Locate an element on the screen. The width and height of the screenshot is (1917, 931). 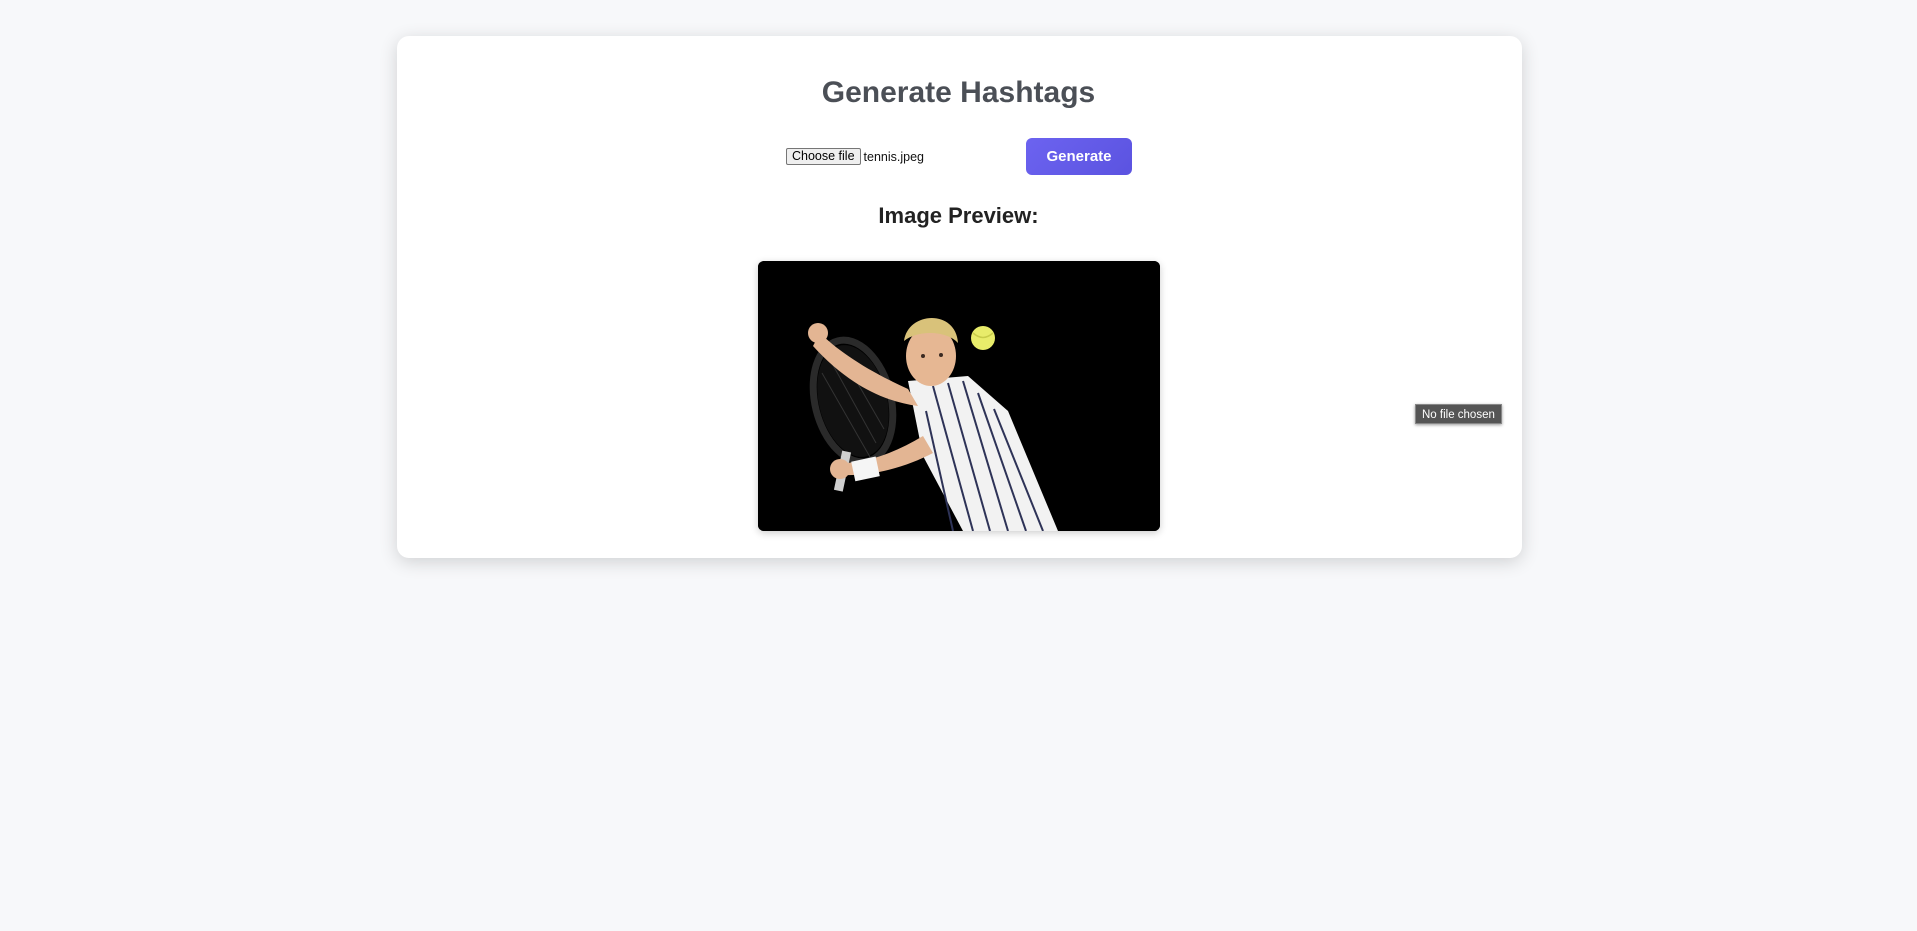
file-input: Choose file tennis.jpeg is located at coordinates (855, 156).